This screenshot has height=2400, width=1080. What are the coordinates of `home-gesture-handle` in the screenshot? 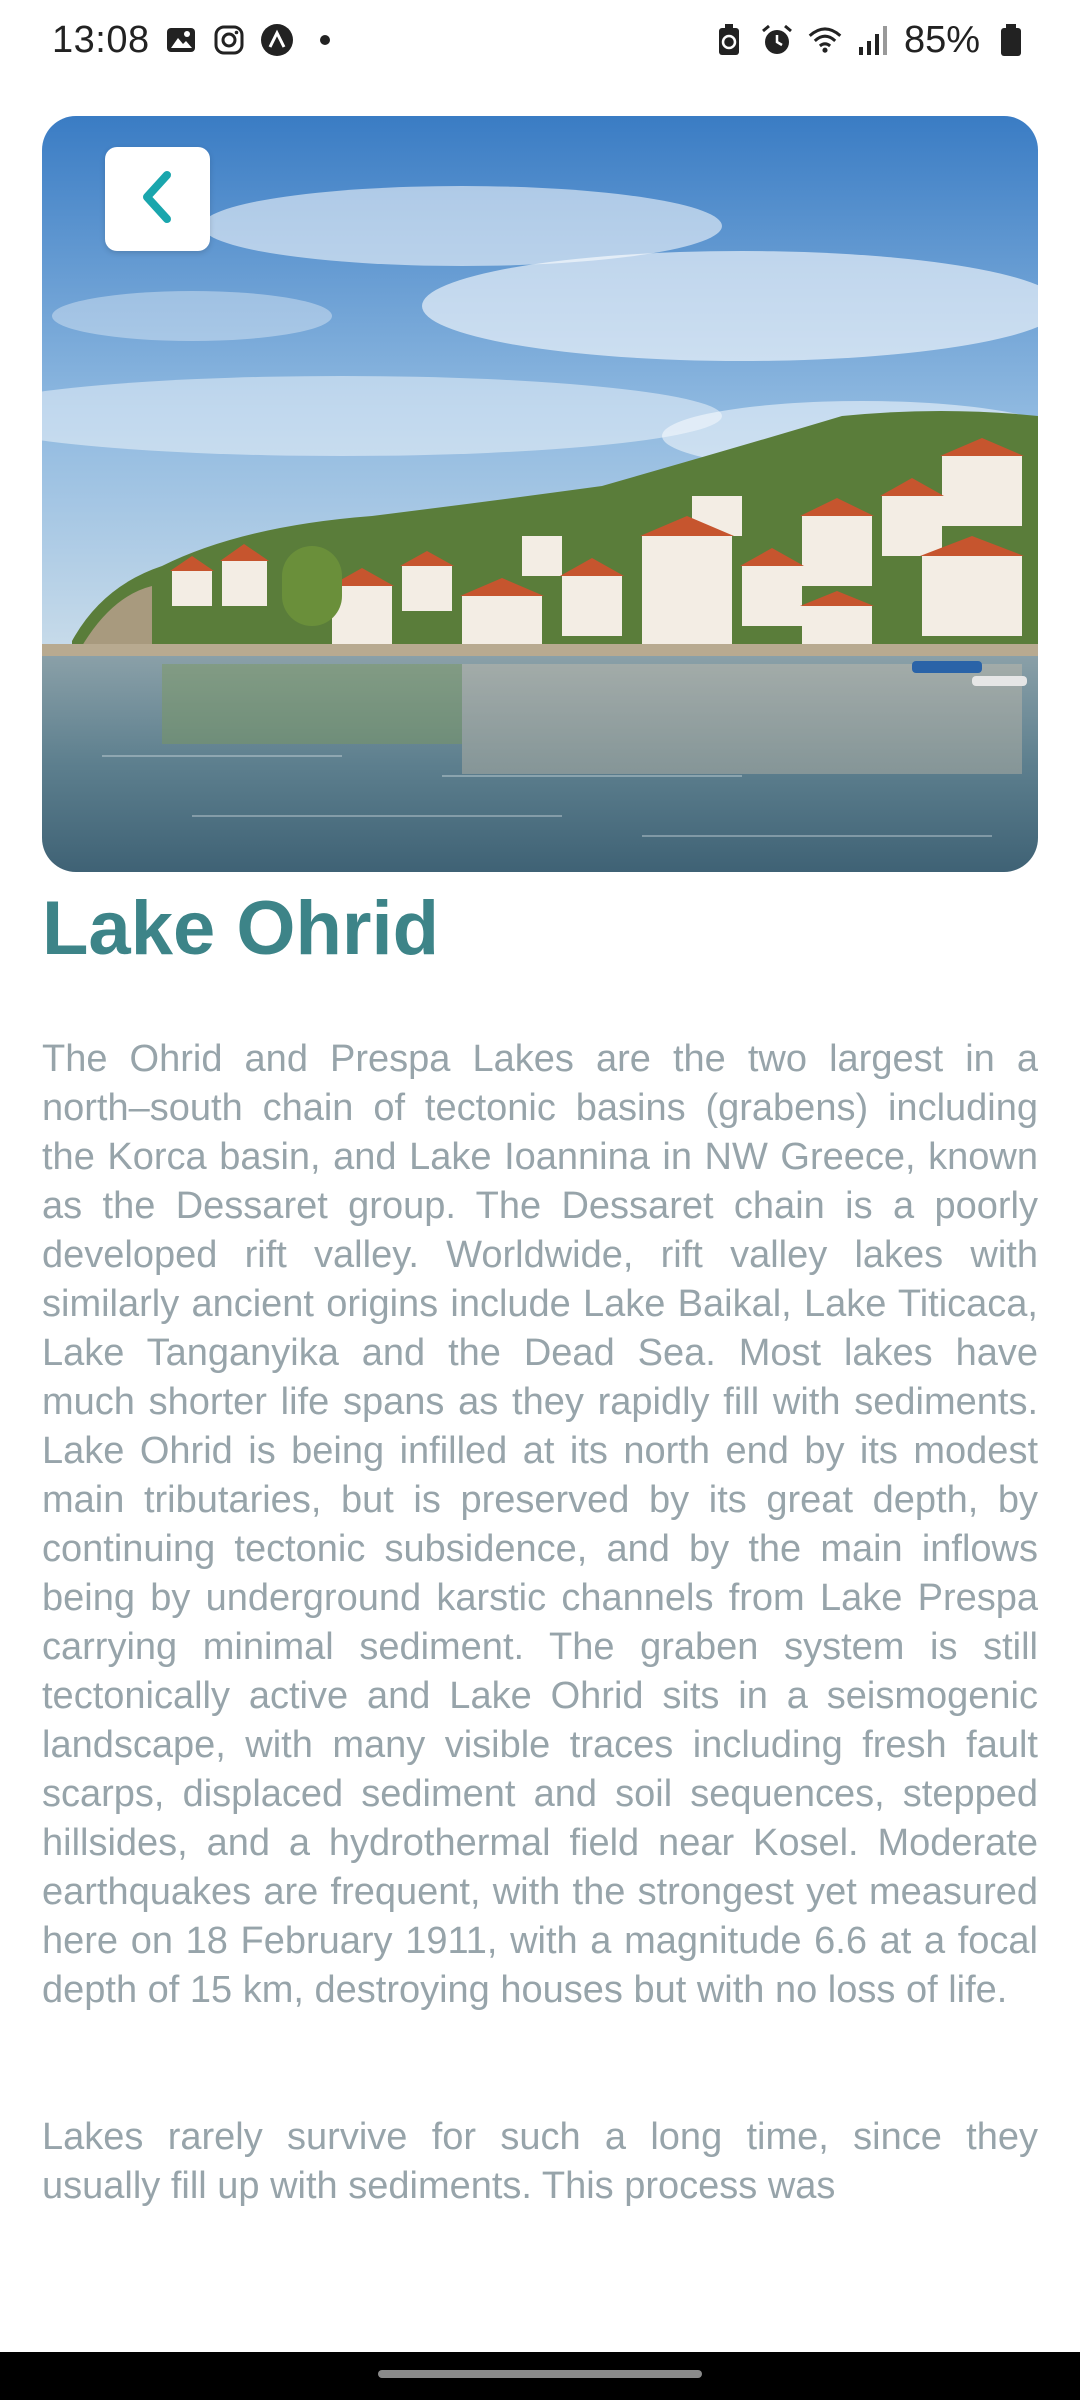 It's located at (540, 2374).